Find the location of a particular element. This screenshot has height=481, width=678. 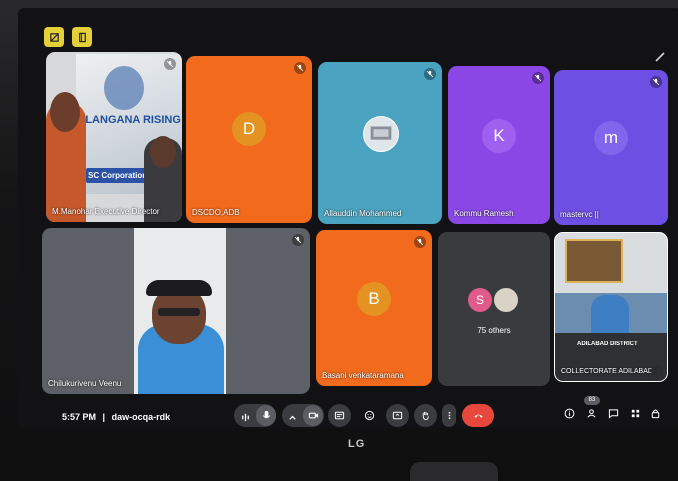

video-tile-chilukurivenu: Chilukurivenu Veenu is located at coordinates (176, 311).